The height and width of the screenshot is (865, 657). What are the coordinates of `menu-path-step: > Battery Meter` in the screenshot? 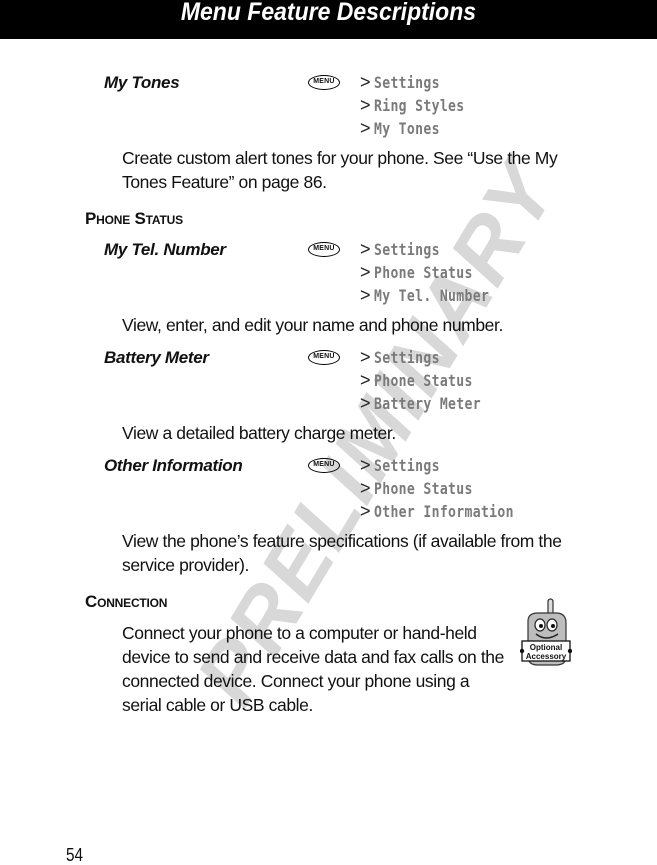 It's located at (420, 403).